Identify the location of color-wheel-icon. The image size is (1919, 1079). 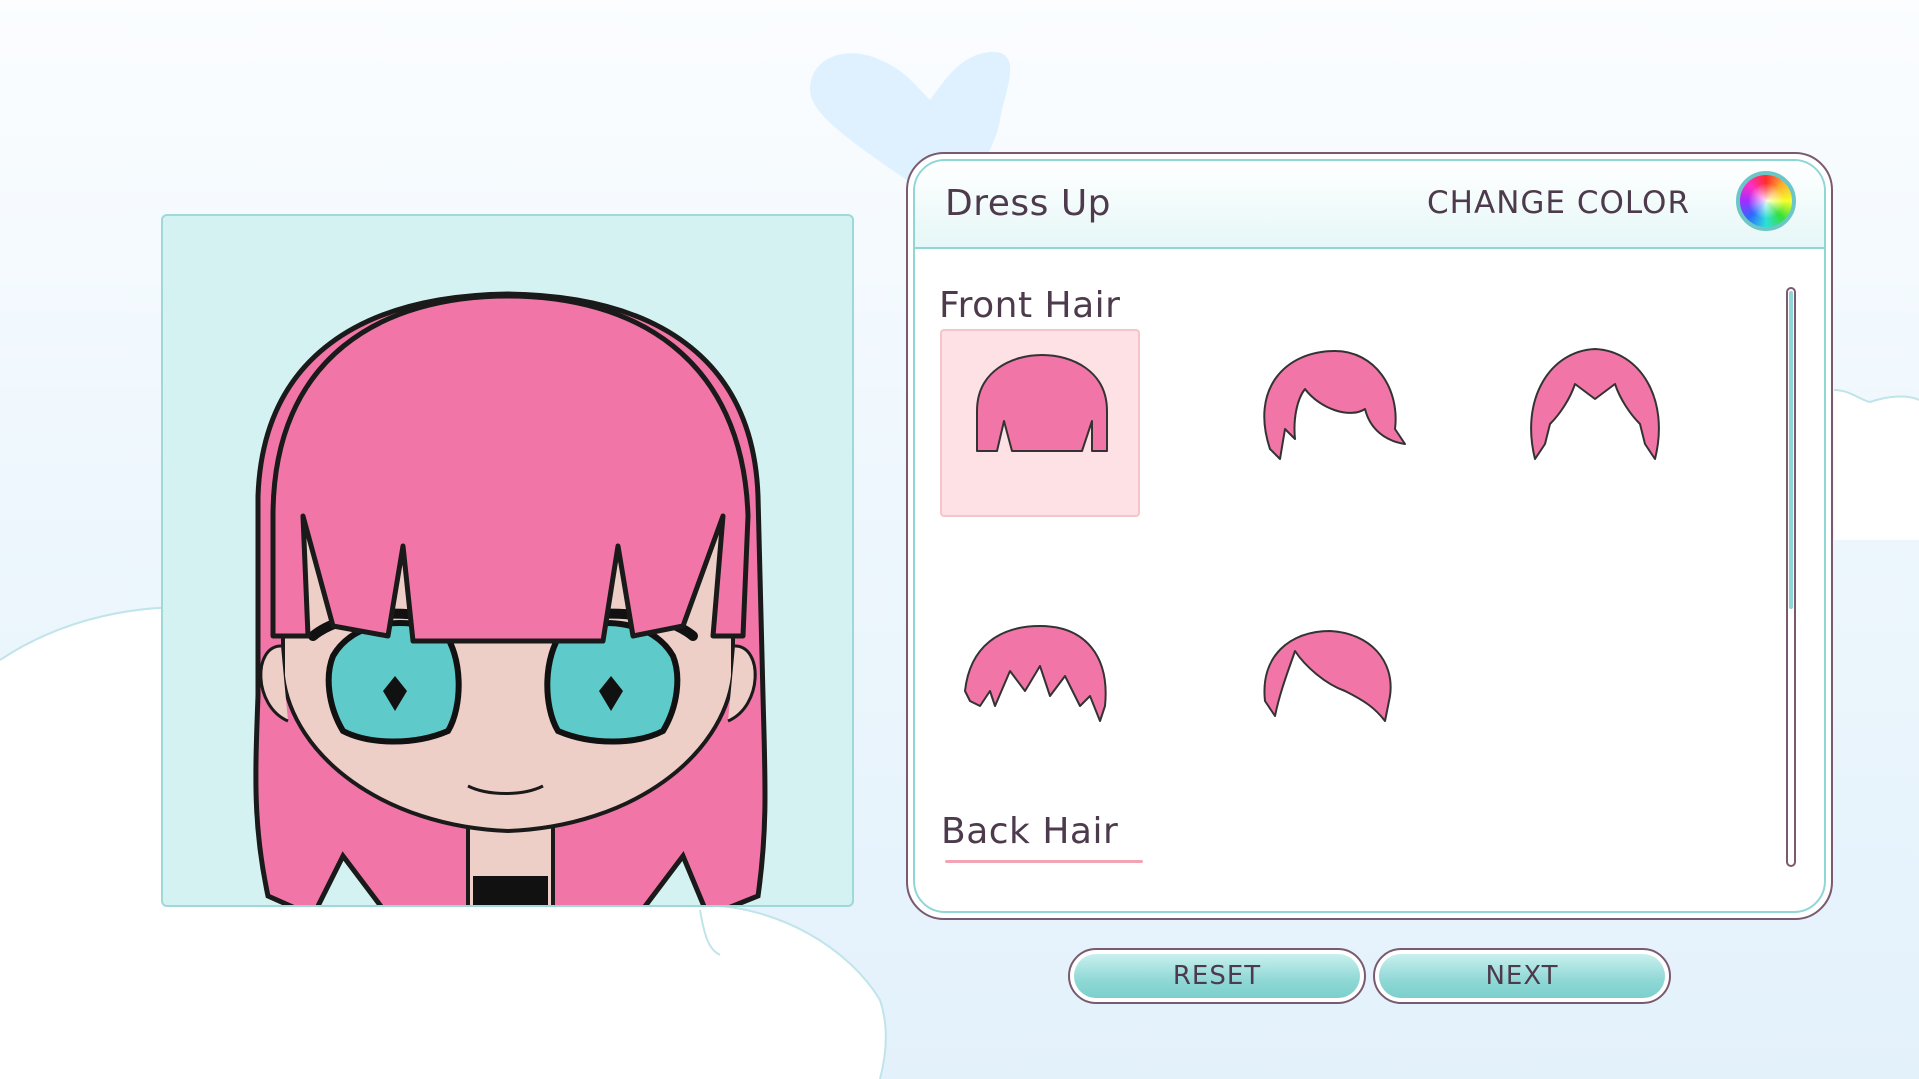
(1766, 201).